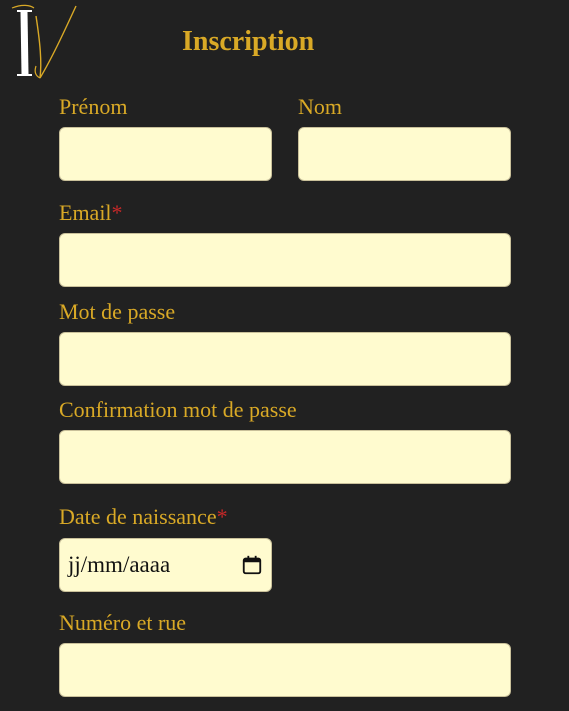 This screenshot has height=711, width=569. I want to click on street-label: Numéro et rue, so click(122, 623).